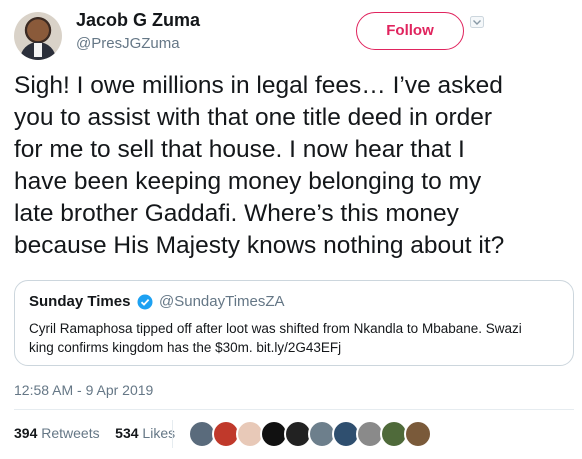 Image resolution: width=582 pixels, height=459 pixels. I want to click on tweet-stats: 394 Retweets 534 Likes, so click(94, 433).